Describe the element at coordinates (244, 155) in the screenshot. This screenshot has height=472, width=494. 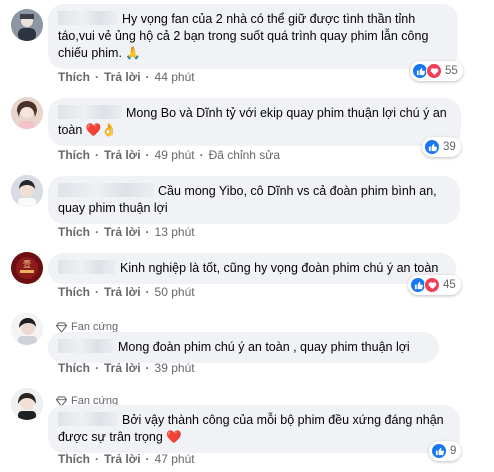
I see `edited-label: Đã chỉnh sửa` at that location.